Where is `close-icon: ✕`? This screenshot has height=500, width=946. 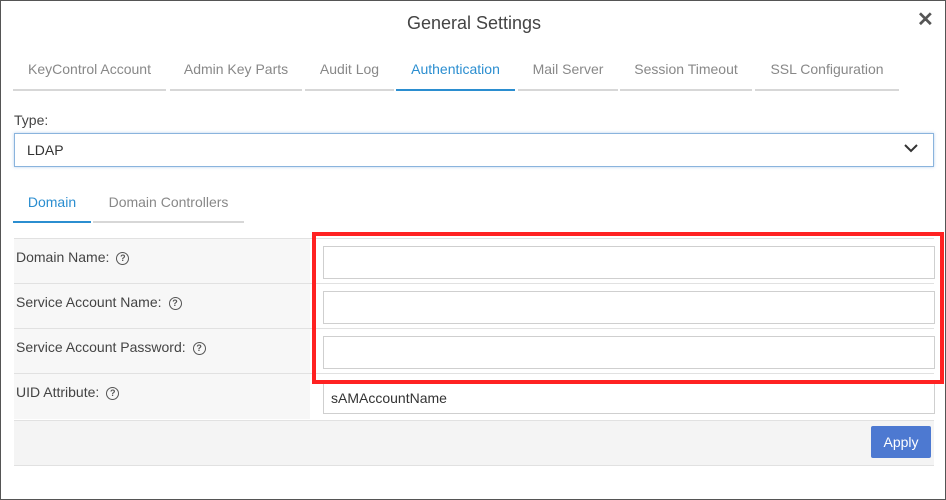
close-icon: ✕ is located at coordinates (925, 20).